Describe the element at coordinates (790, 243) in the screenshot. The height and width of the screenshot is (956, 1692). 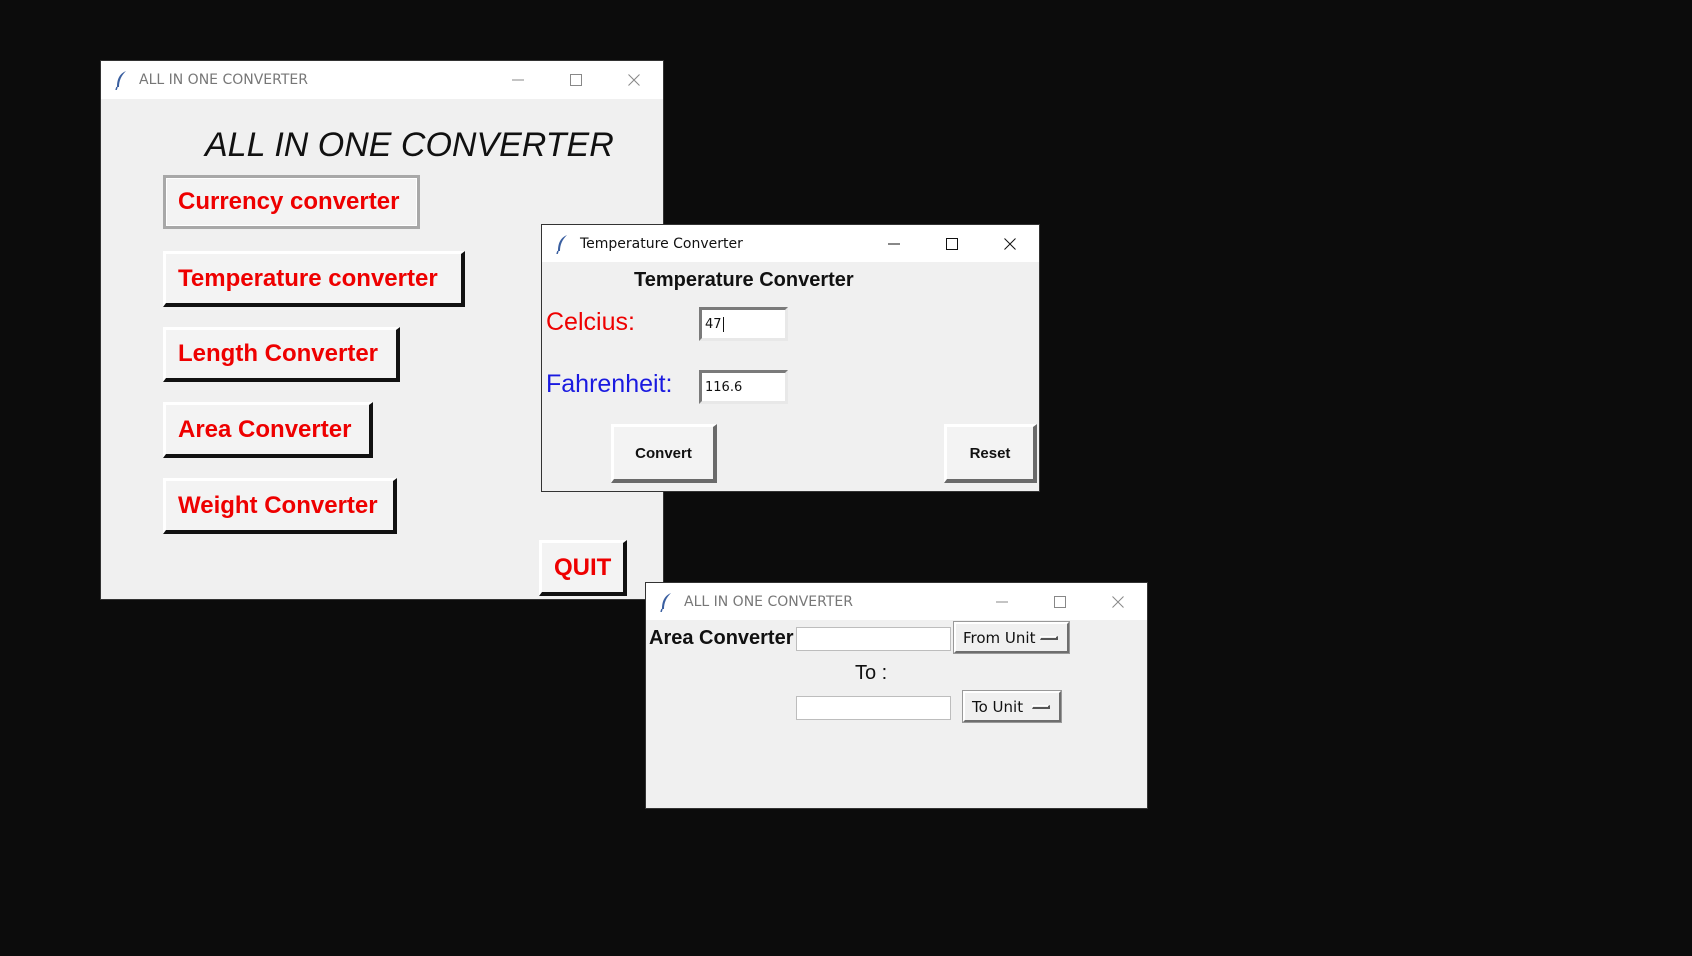
I see `temperature-window-titlebar: Temperature Converter` at that location.